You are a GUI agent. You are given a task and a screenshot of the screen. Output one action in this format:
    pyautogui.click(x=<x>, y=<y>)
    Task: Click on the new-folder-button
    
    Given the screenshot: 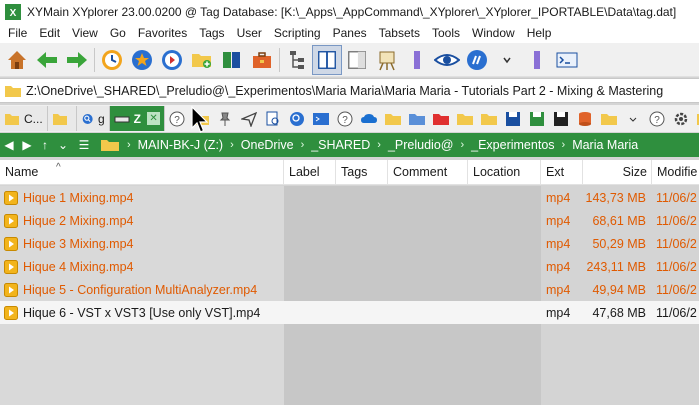 What is the action you would take?
    pyautogui.click(x=202, y=60)
    